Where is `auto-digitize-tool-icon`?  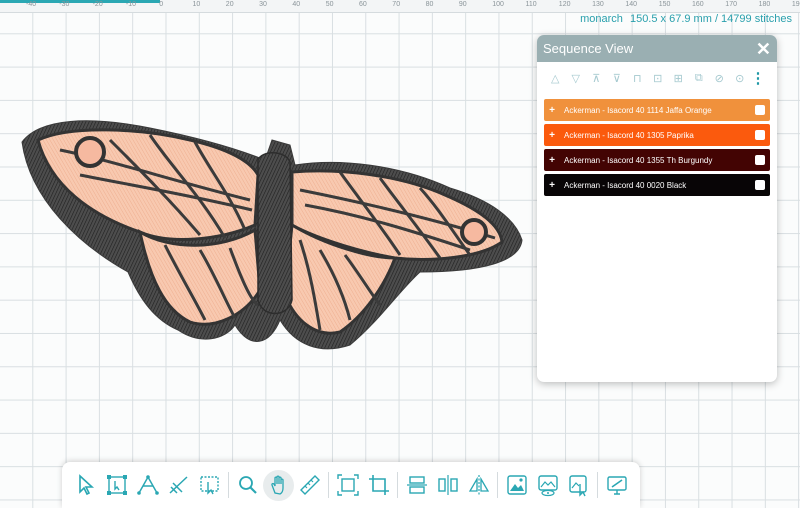
auto-digitize-tool-icon is located at coordinates (209, 485).